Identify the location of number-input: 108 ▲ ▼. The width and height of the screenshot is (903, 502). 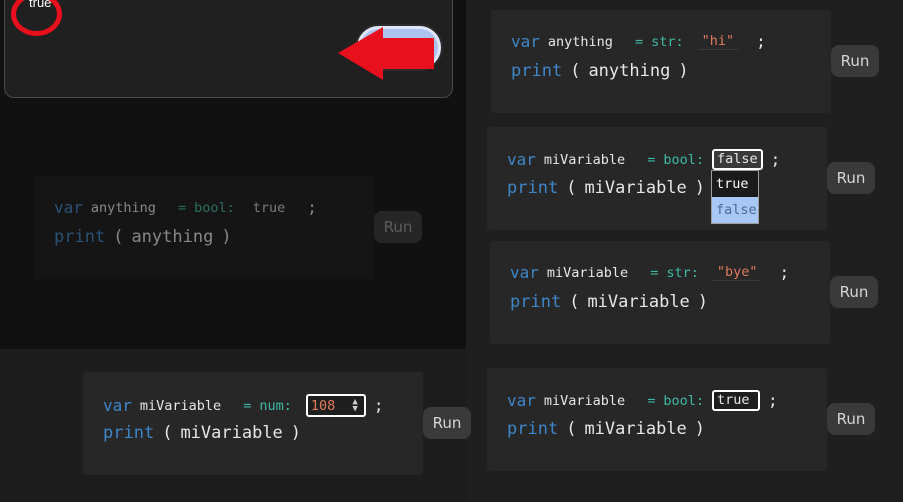
(335, 405).